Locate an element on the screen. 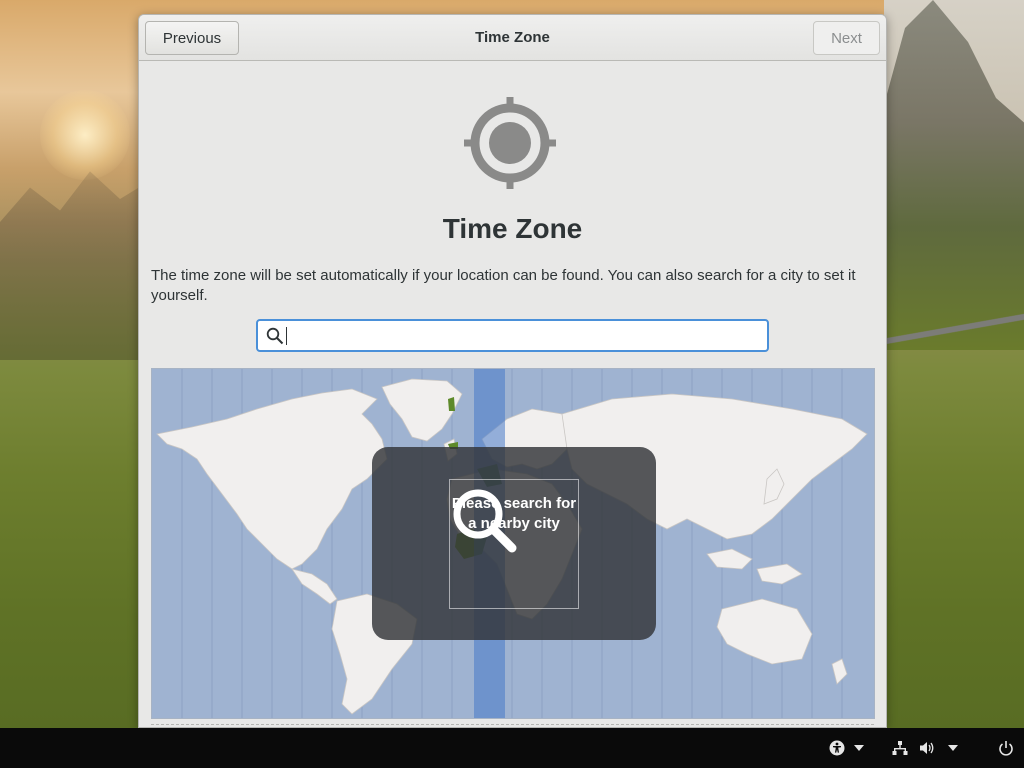 The width and height of the screenshot is (1024, 768). page-title: Time Zone is located at coordinates (512, 228).